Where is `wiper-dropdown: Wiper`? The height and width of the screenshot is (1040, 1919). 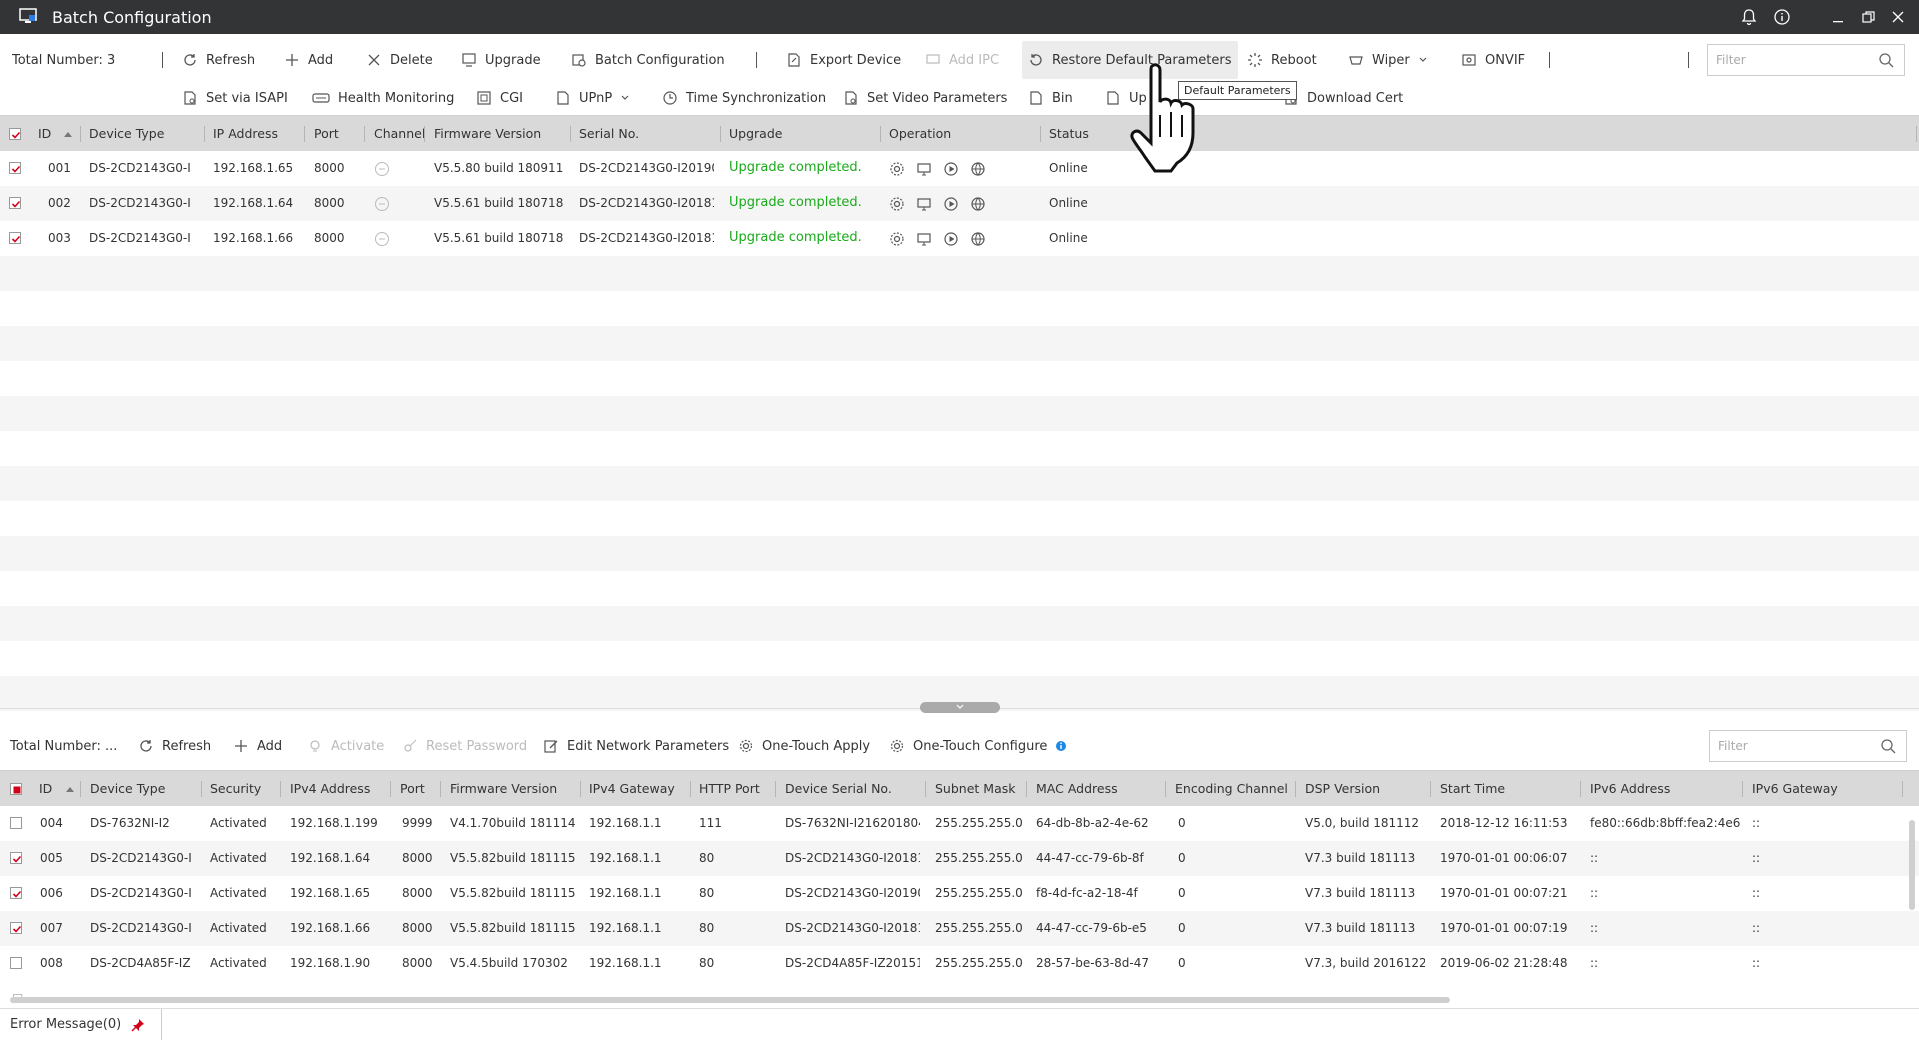 wiper-dropdown: Wiper is located at coordinates (1388, 60).